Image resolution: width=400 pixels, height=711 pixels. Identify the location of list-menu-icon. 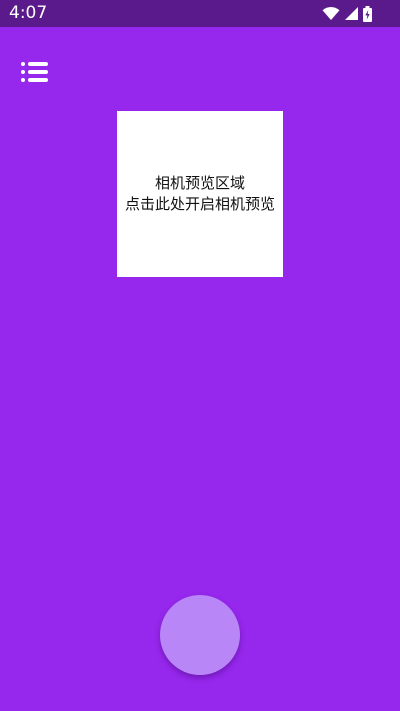
(34, 72).